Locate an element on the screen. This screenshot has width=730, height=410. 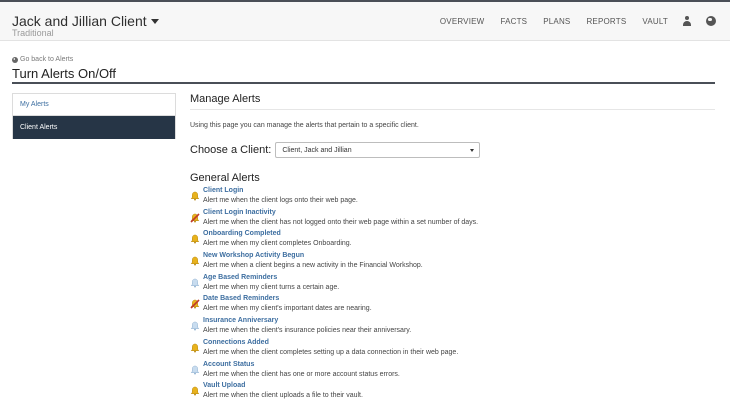
nav-vault: VAULT is located at coordinates (655, 21).